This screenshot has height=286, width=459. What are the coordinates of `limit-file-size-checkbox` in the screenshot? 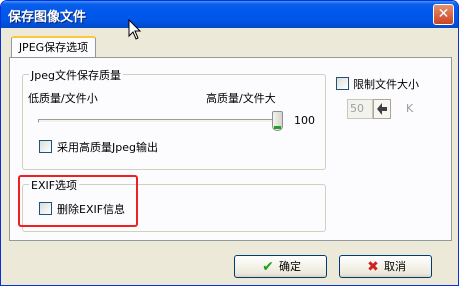 It's located at (342, 83).